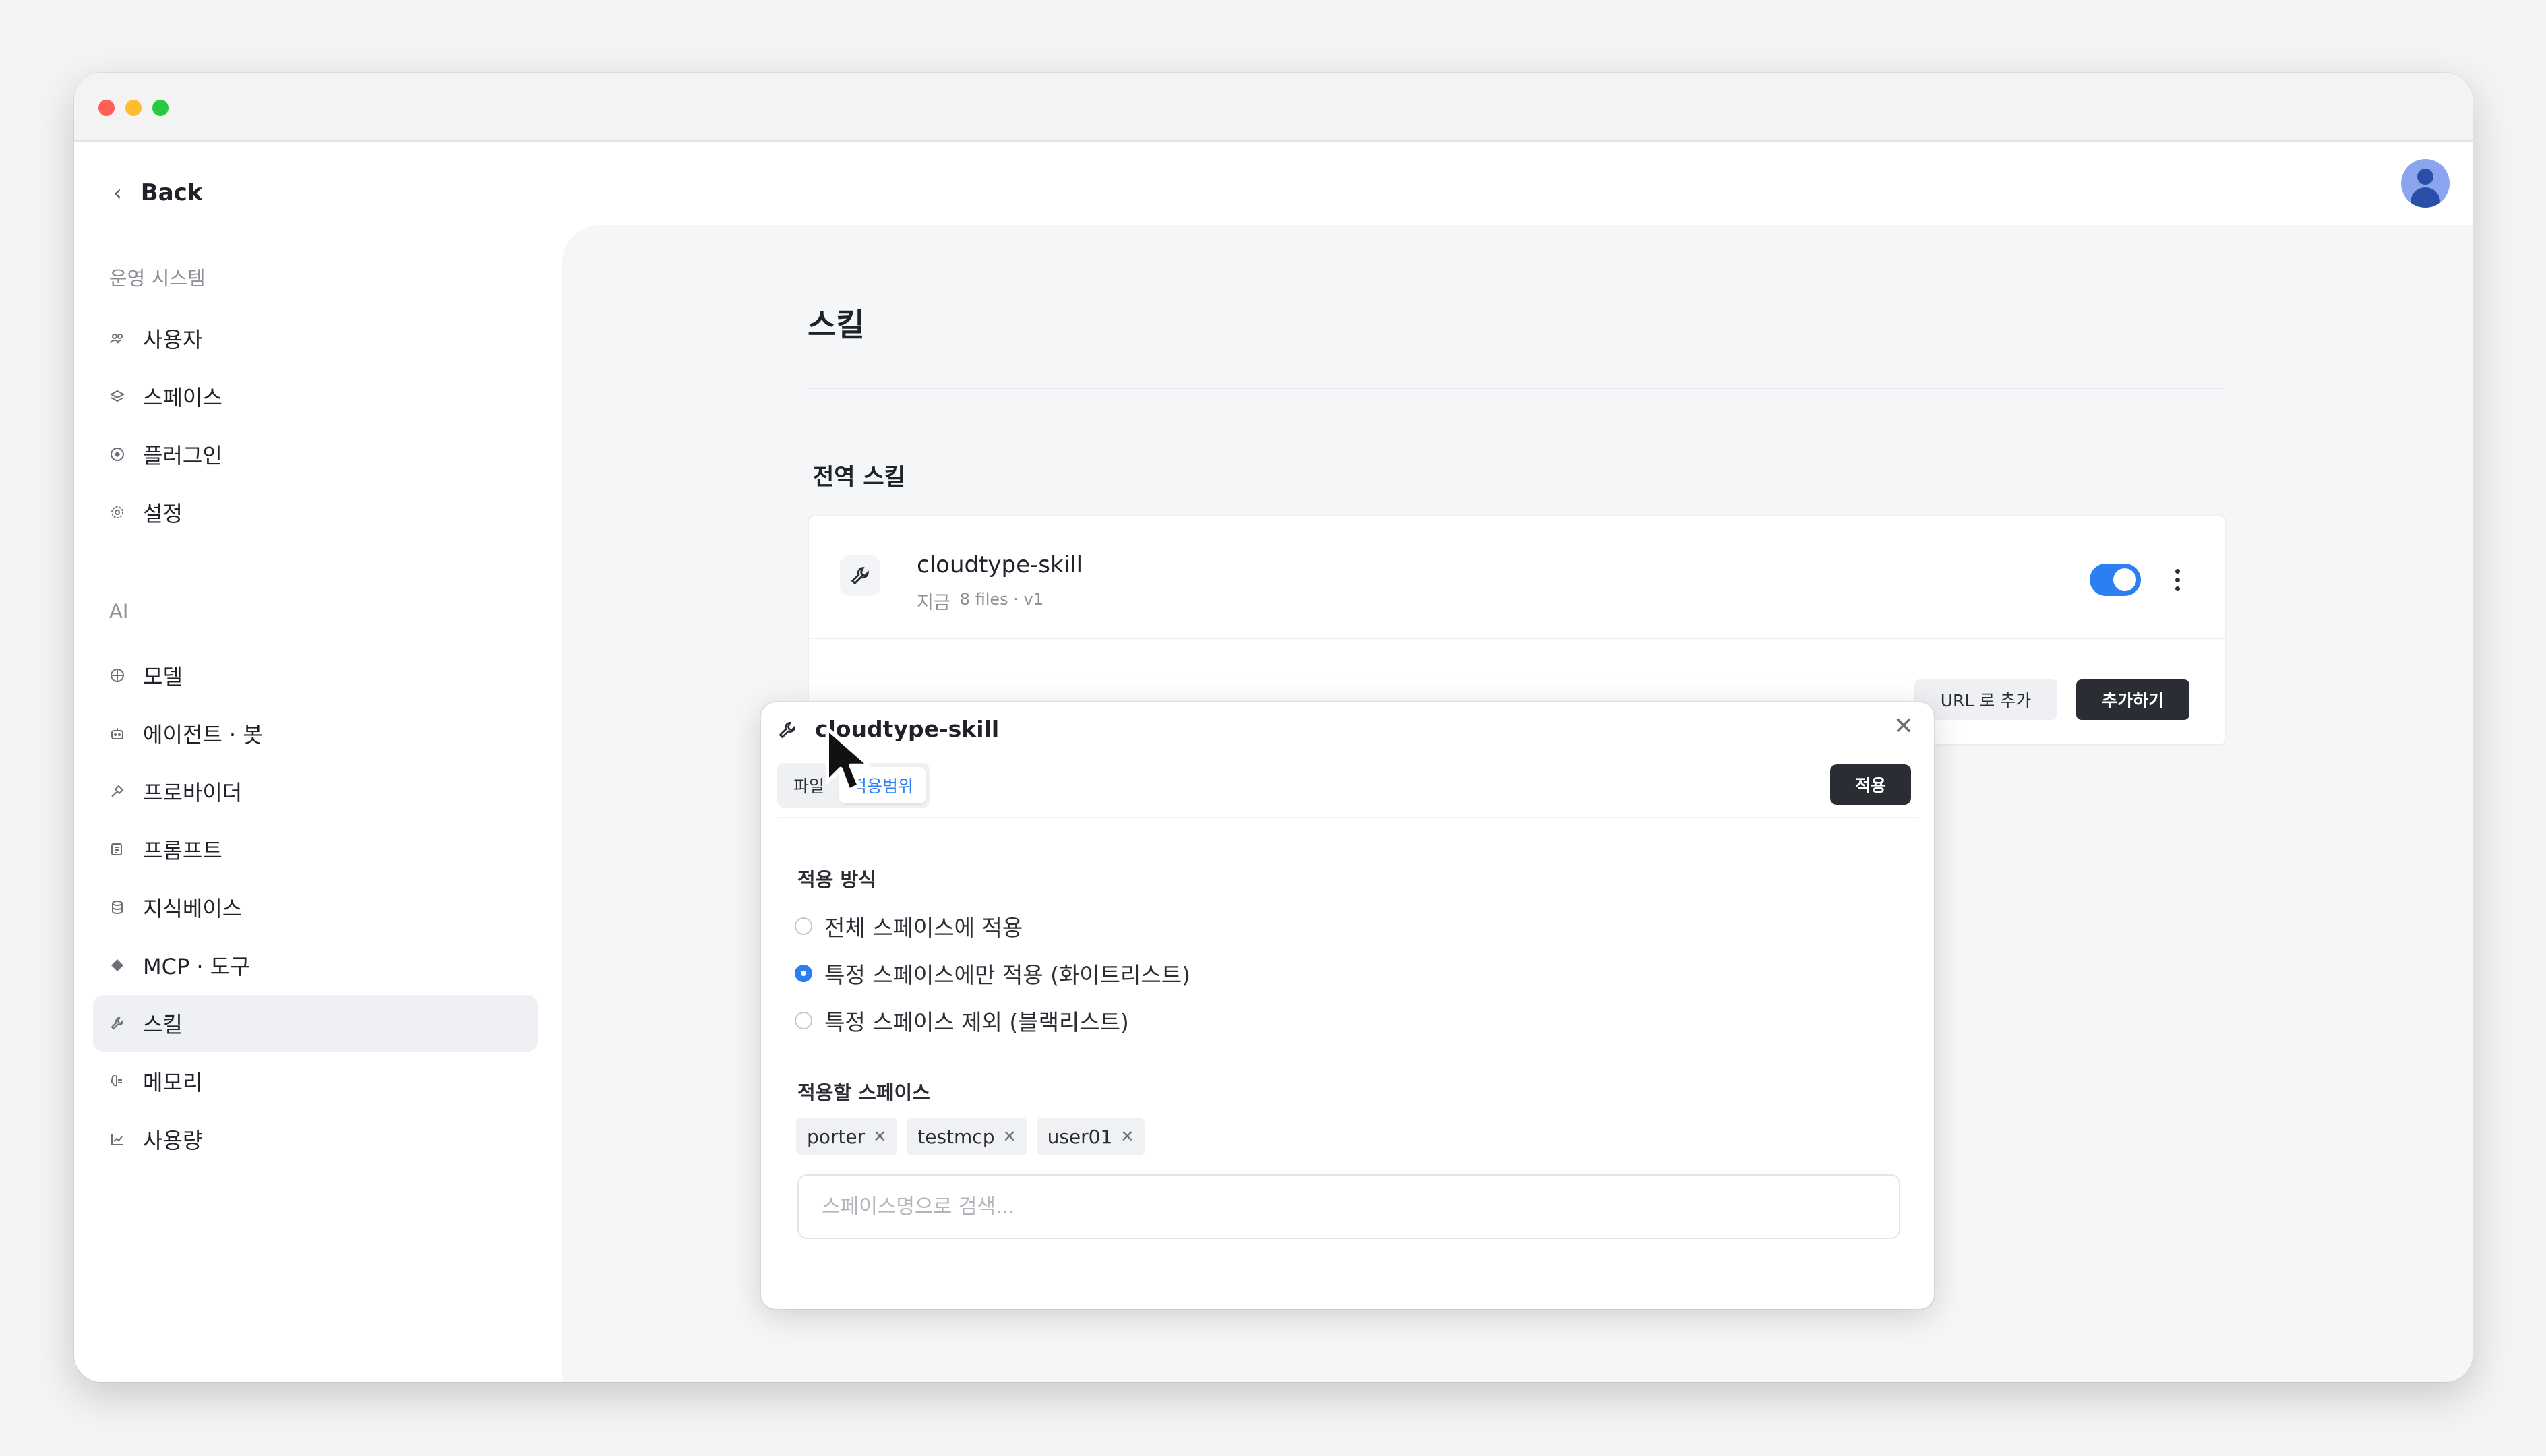  I want to click on radio-option-whitelist: 특정 스페이스에만 적용 (화이트리스트), so click(992, 973).